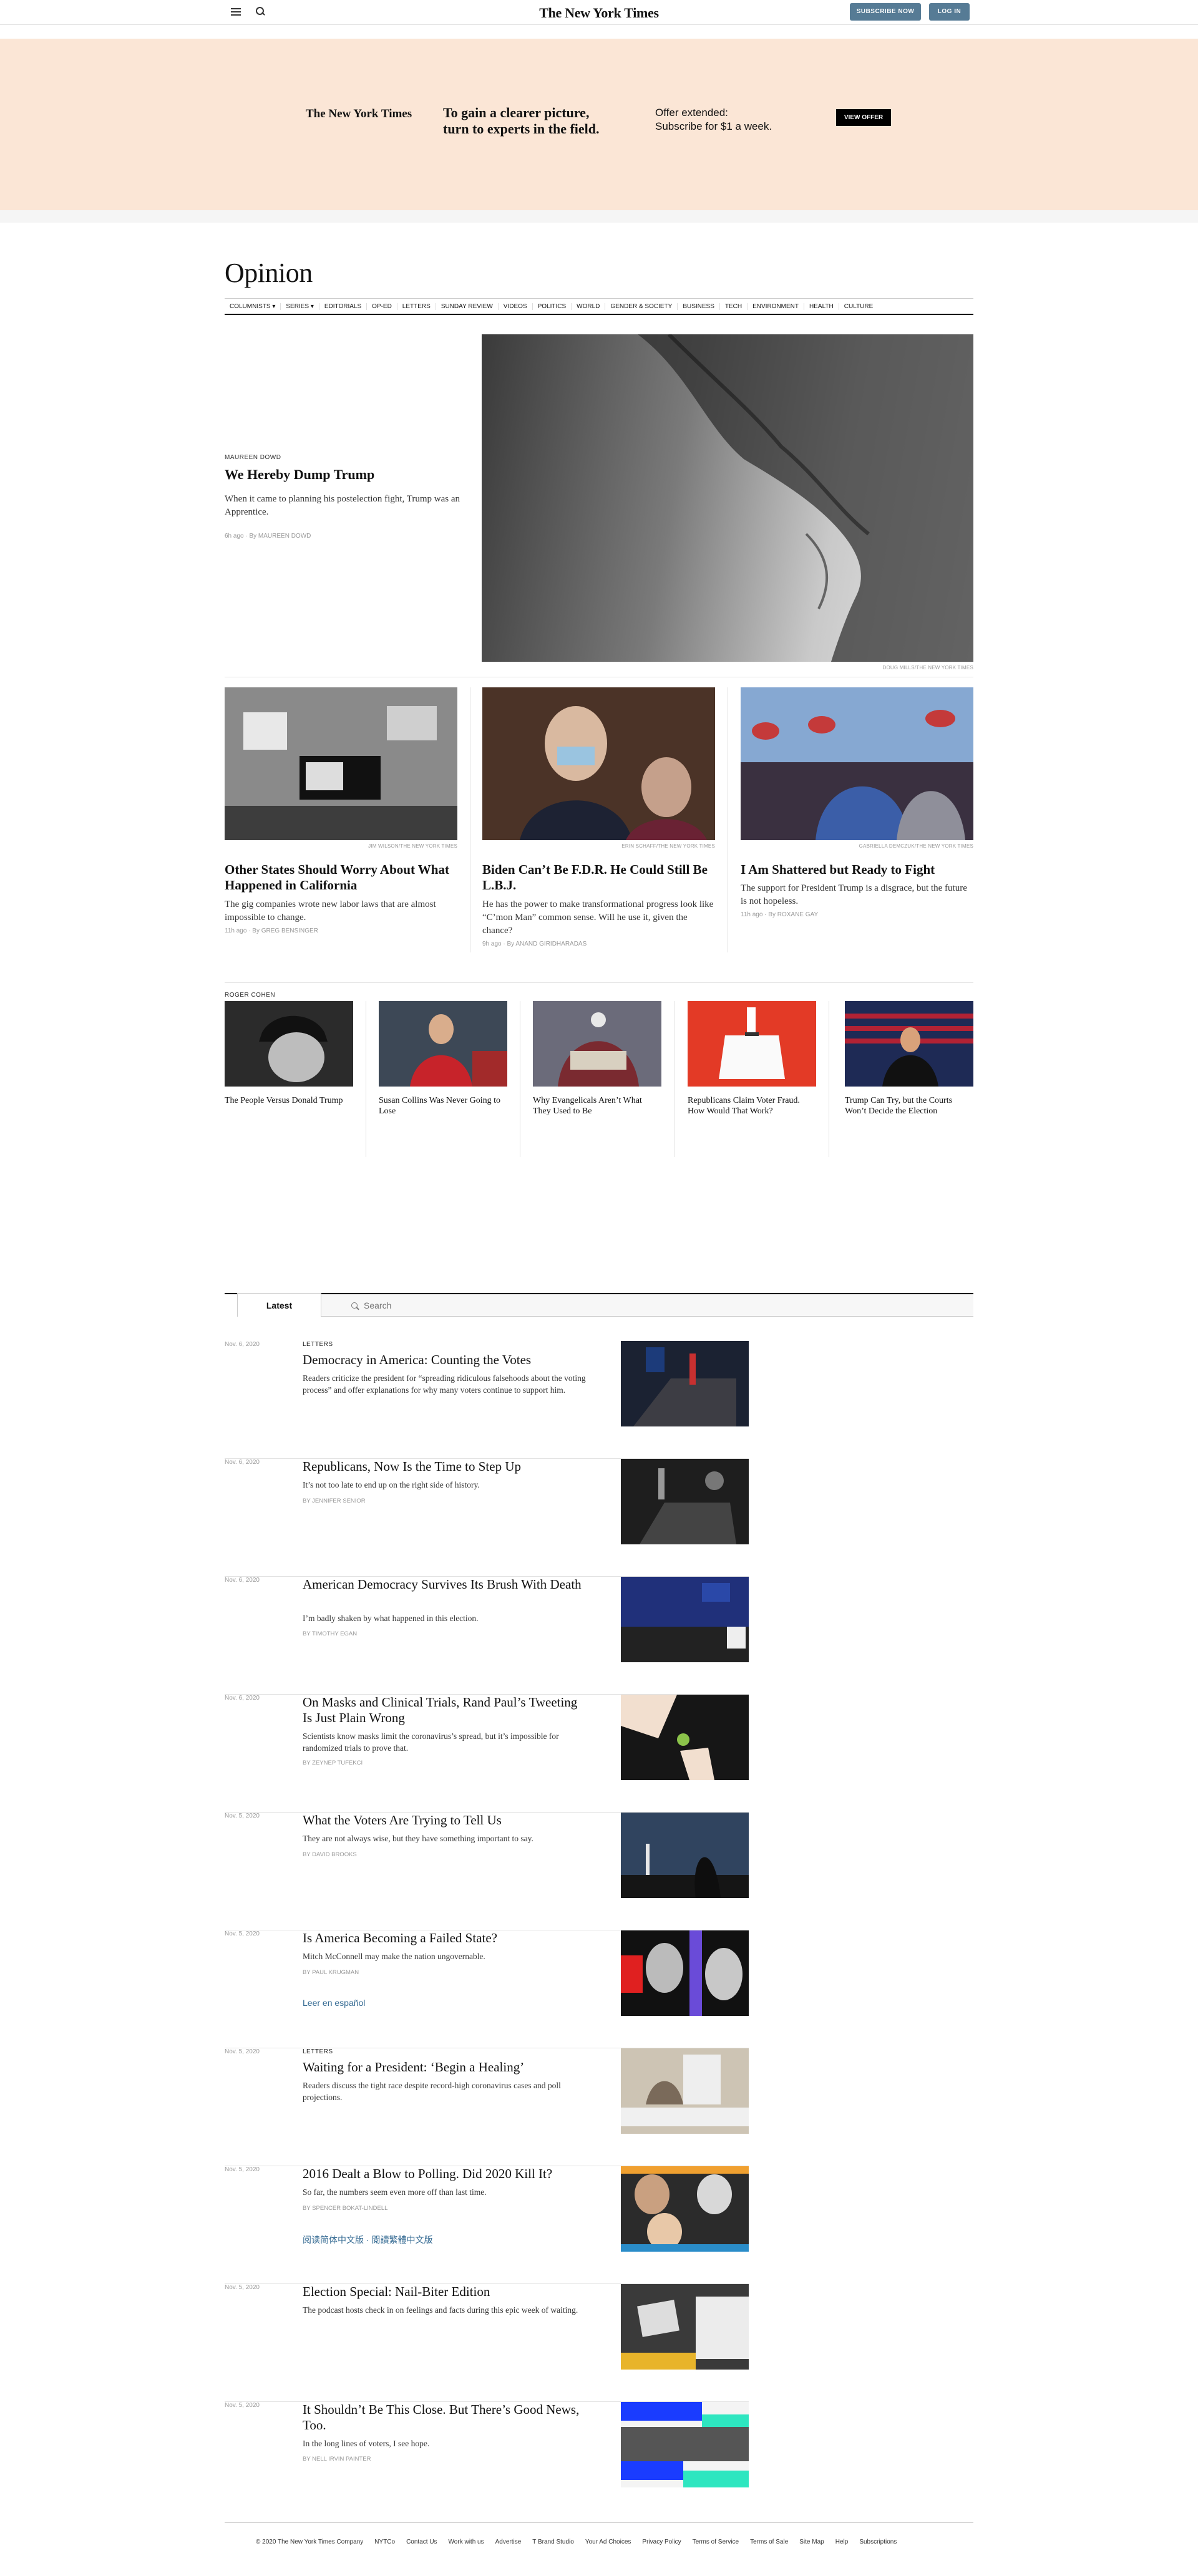  Describe the element at coordinates (641, 306) in the screenshot. I see `nav-gender-society: GENDER & SOCIETY` at that location.